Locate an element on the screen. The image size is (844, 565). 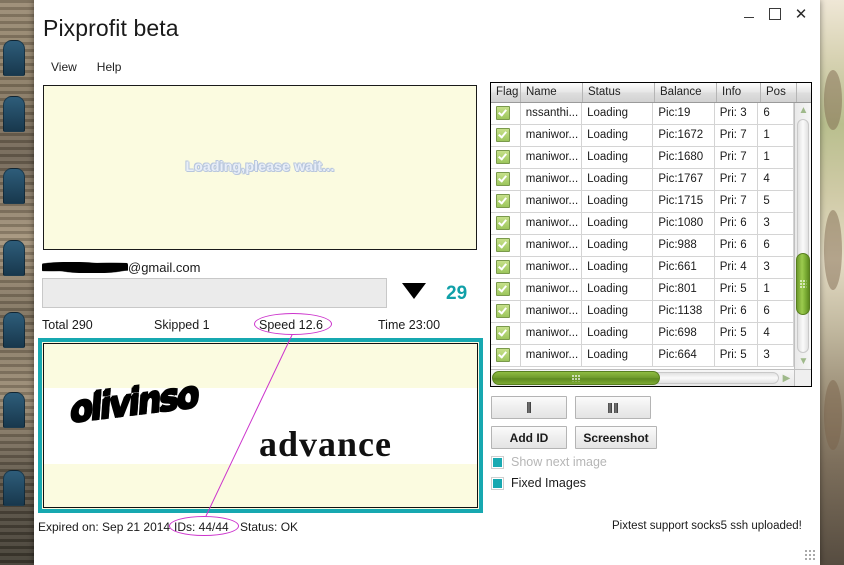
window-controls: ✕ is located at coordinates (775, 14).